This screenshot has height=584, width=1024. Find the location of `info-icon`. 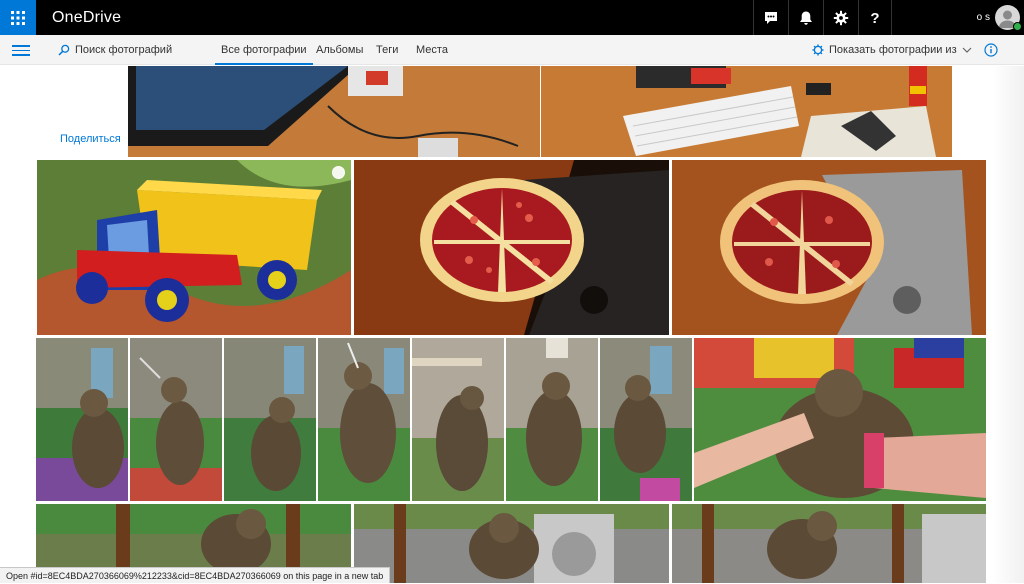

info-icon is located at coordinates (991, 50).